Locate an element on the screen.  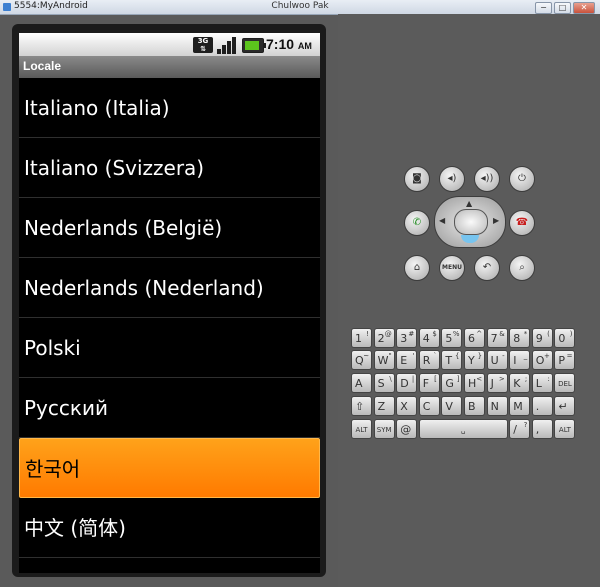
alt-key-left: ALT is located at coordinates (362, 429).